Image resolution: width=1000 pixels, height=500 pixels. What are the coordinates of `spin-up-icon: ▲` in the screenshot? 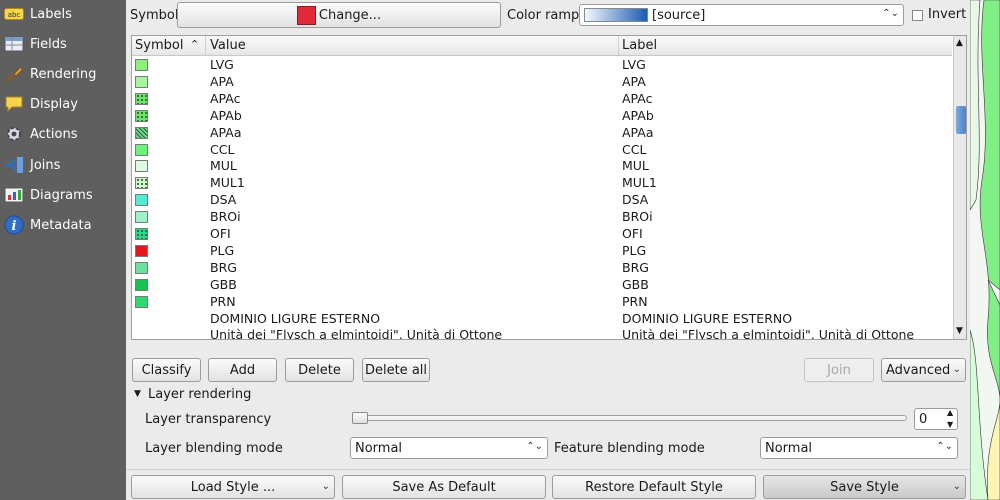 It's located at (950, 412).